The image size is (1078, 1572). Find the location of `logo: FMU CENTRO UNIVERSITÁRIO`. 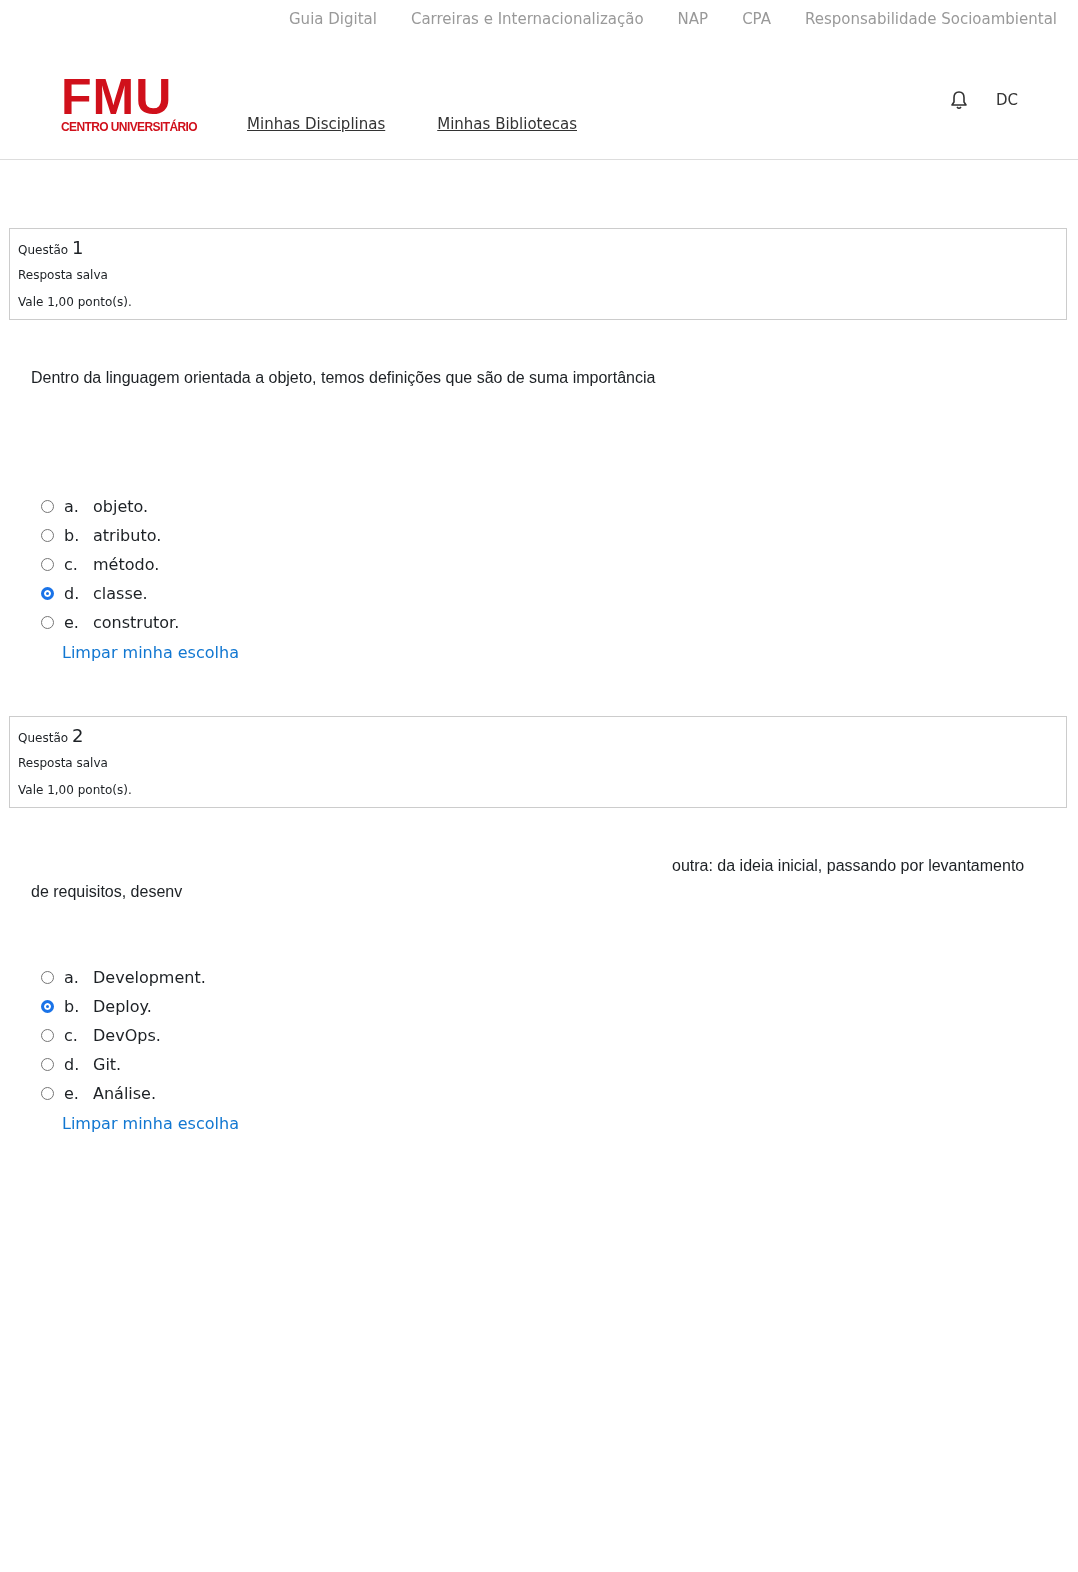

logo: FMU CENTRO UNIVERSITÁRIO is located at coordinates (129, 104).